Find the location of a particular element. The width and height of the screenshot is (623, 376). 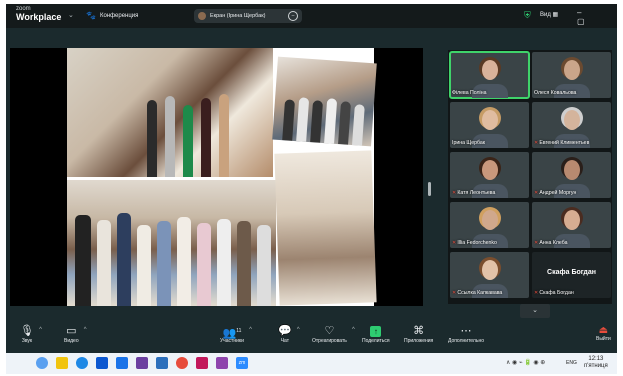

participant-name-text: Скафа Богдан is located at coordinates (556, 293).